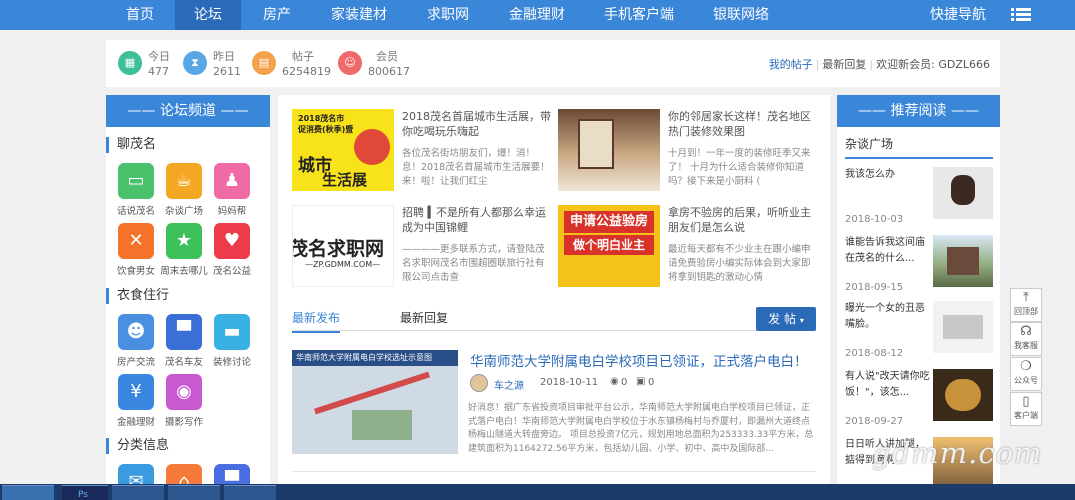  Describe the element at coordinates (1026, 311) in the screenshot. I see `float-label: 回顶部` at that location.